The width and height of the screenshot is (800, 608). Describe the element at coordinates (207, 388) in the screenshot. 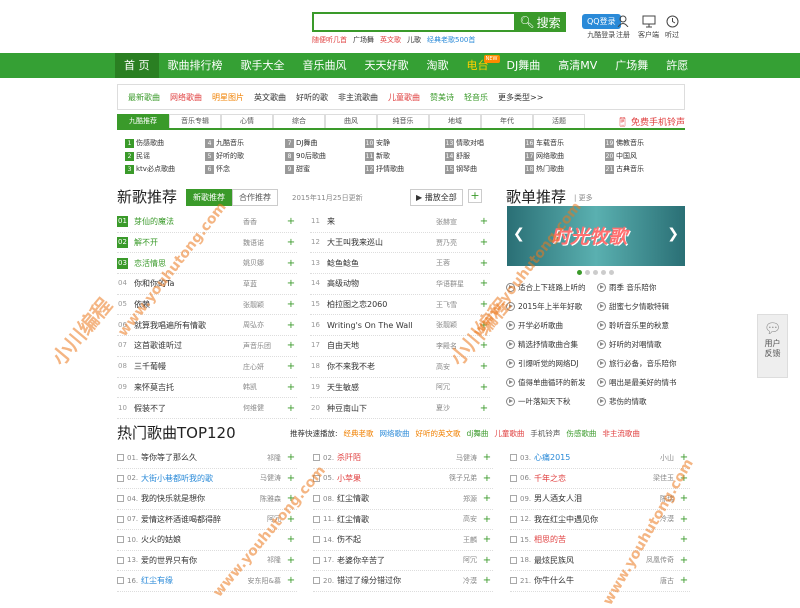

I see `song-row: 09 来怀莫吉托 韩凯 +` at that location.